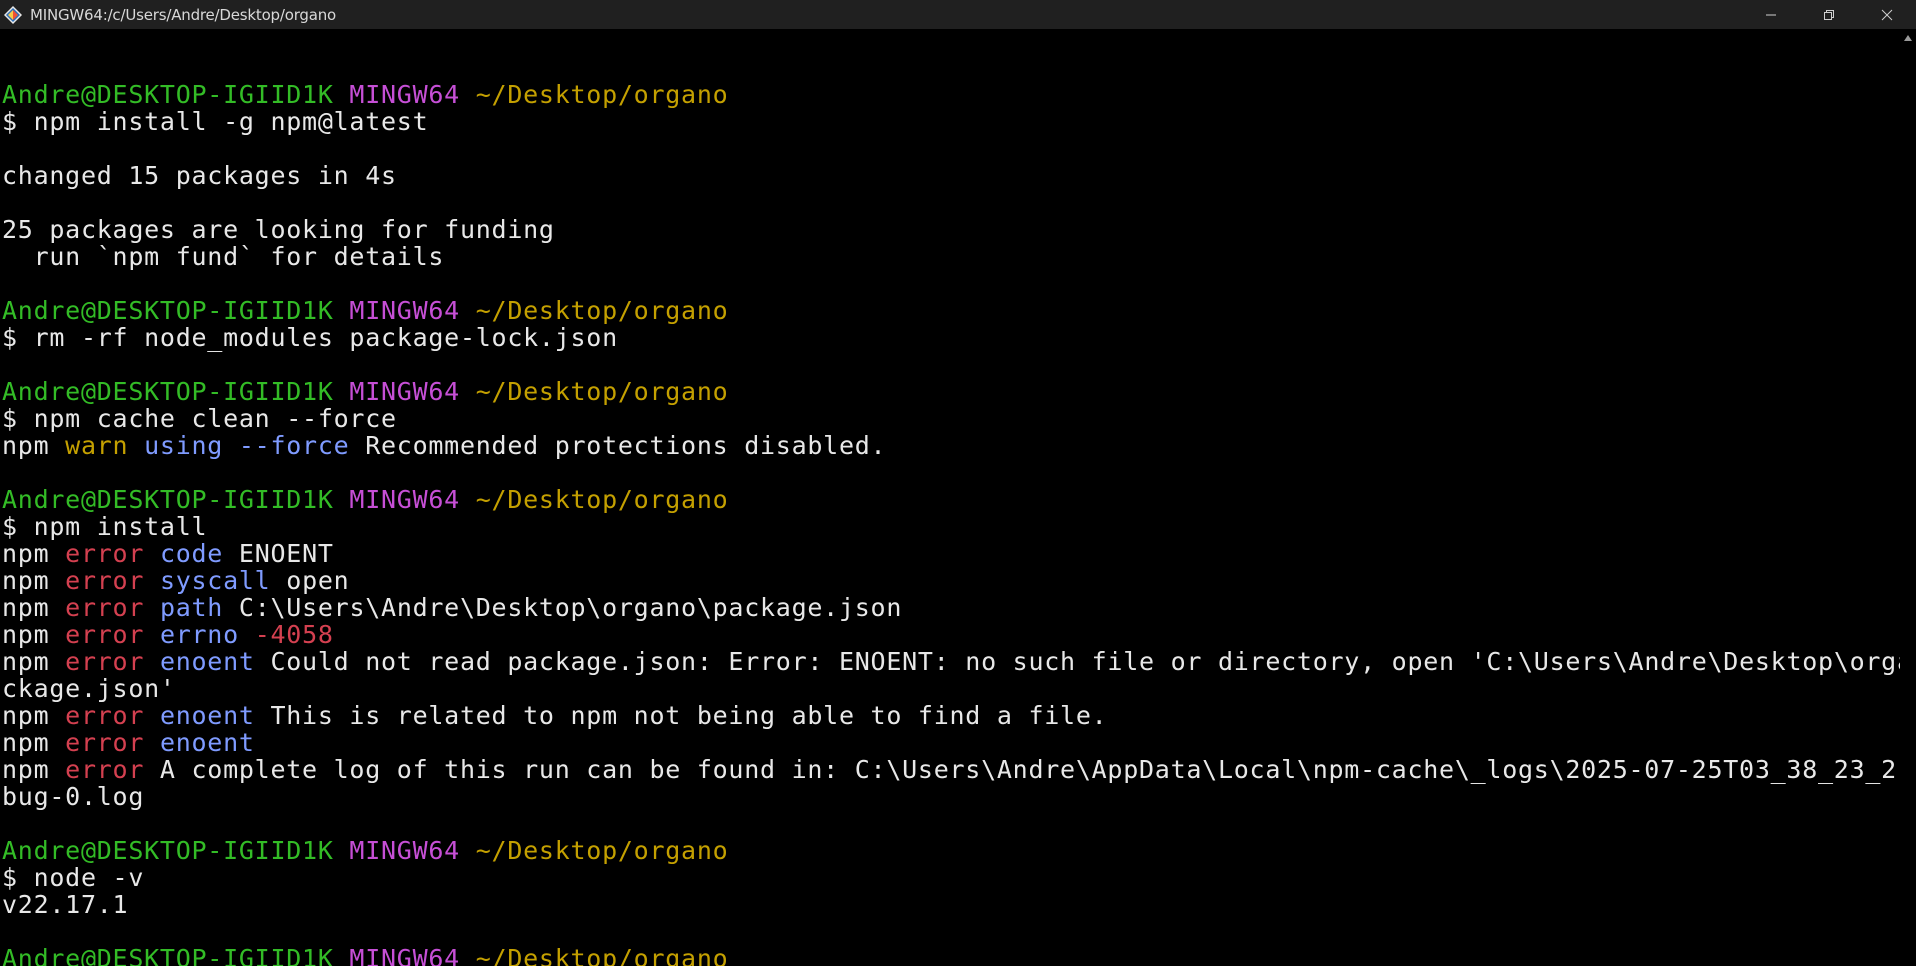 This screenshot has height=966, width=1916. Describe the element at coordinates (951, 580) in the screenshot. I see `terminal-line: npm error syscall open` at that location.